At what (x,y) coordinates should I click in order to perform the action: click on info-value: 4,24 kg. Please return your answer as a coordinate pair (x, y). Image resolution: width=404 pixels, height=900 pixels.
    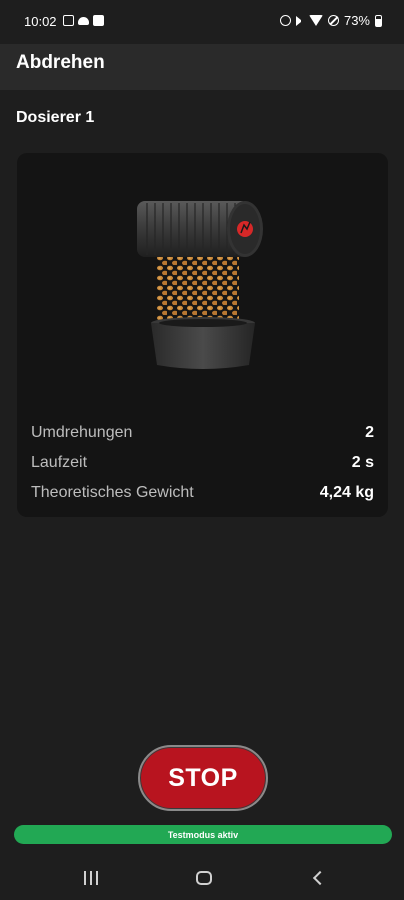
    Looking at the image, I should click on (346, 492).